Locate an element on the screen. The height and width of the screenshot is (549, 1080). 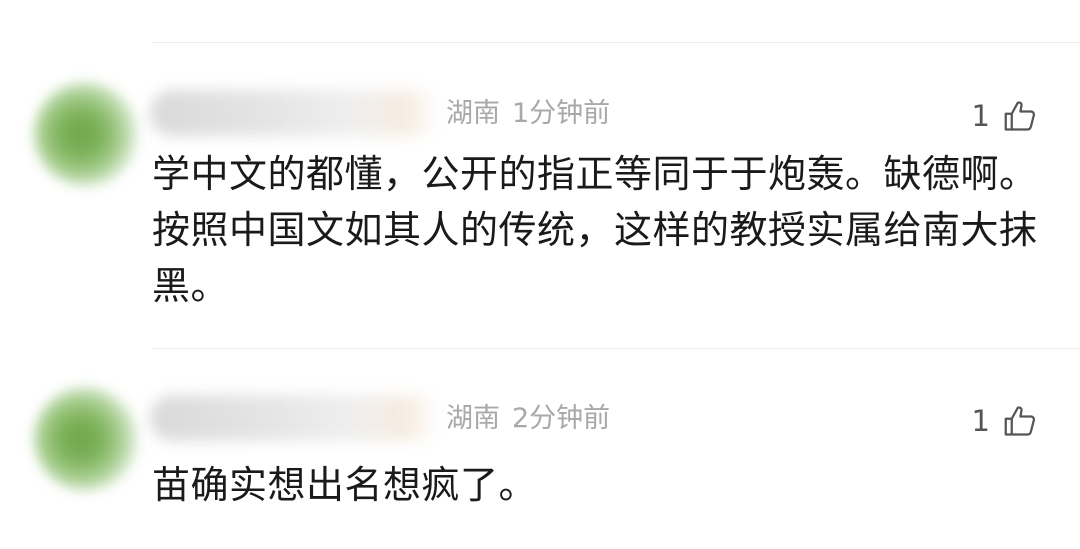
comment-text: 苗确实想出名想疯了。 is located at coordinates (345, 485).